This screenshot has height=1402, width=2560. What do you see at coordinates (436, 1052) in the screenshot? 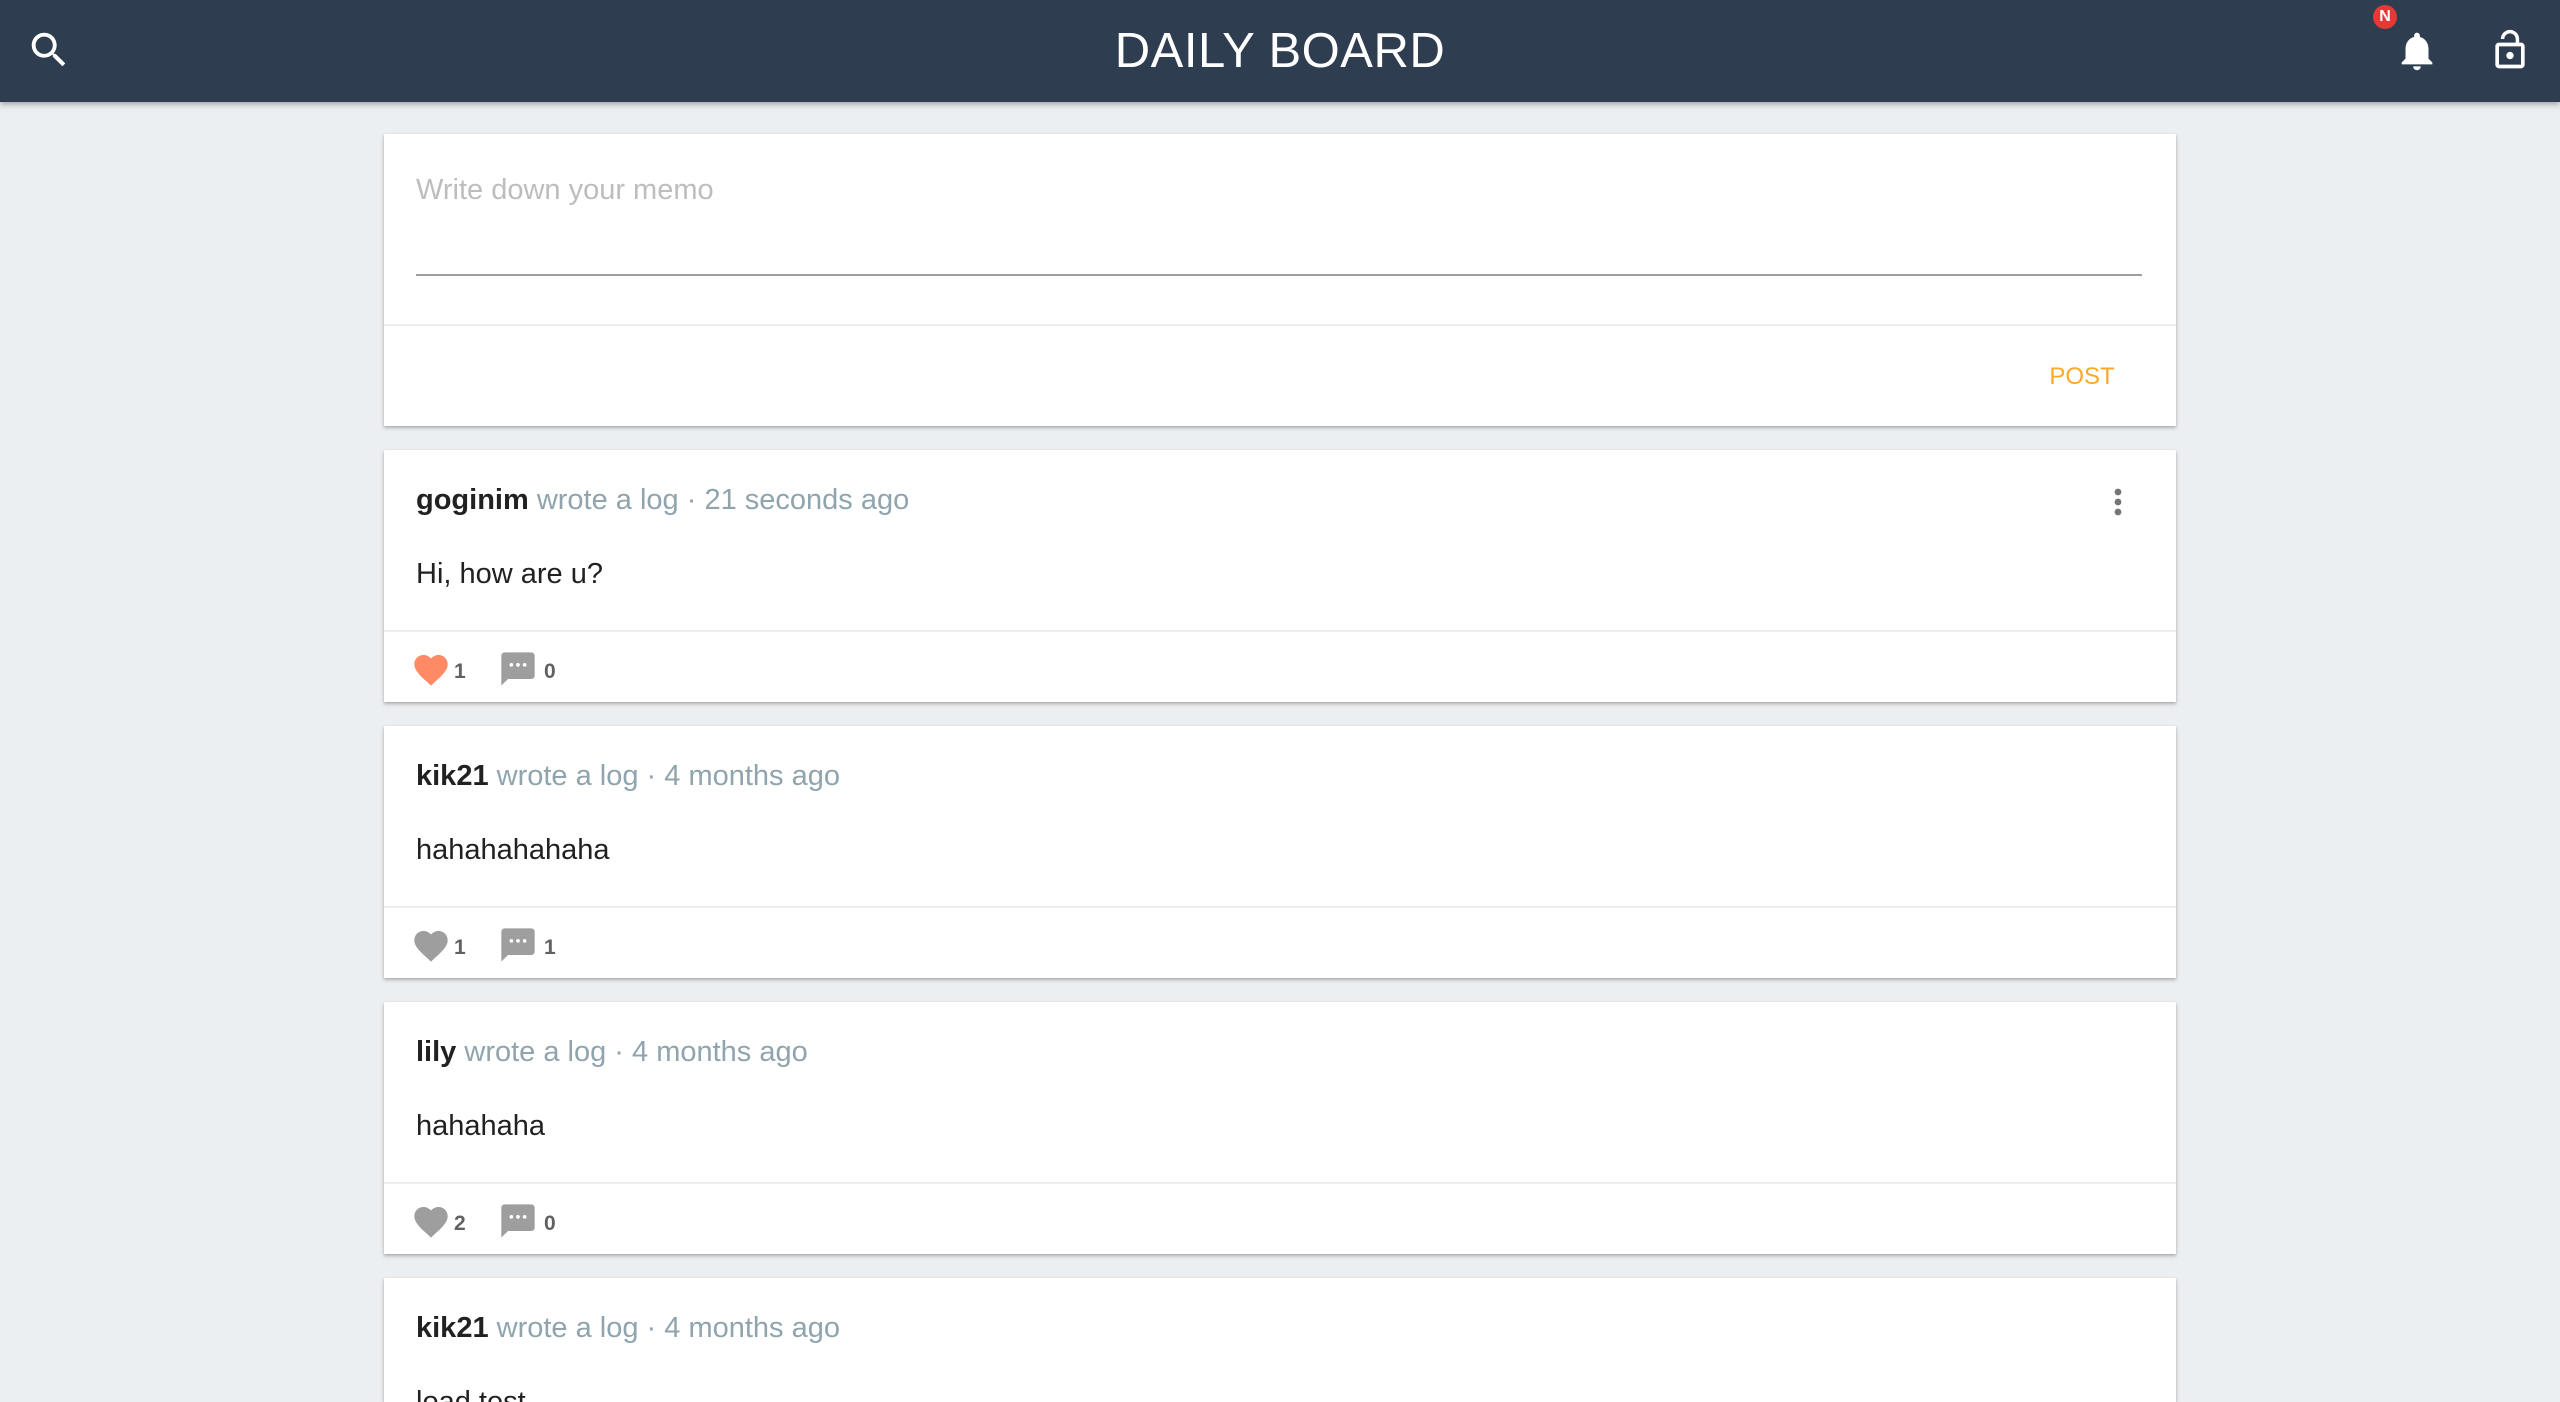
I see `log-author: lily` at bounding box center [436, 1052].